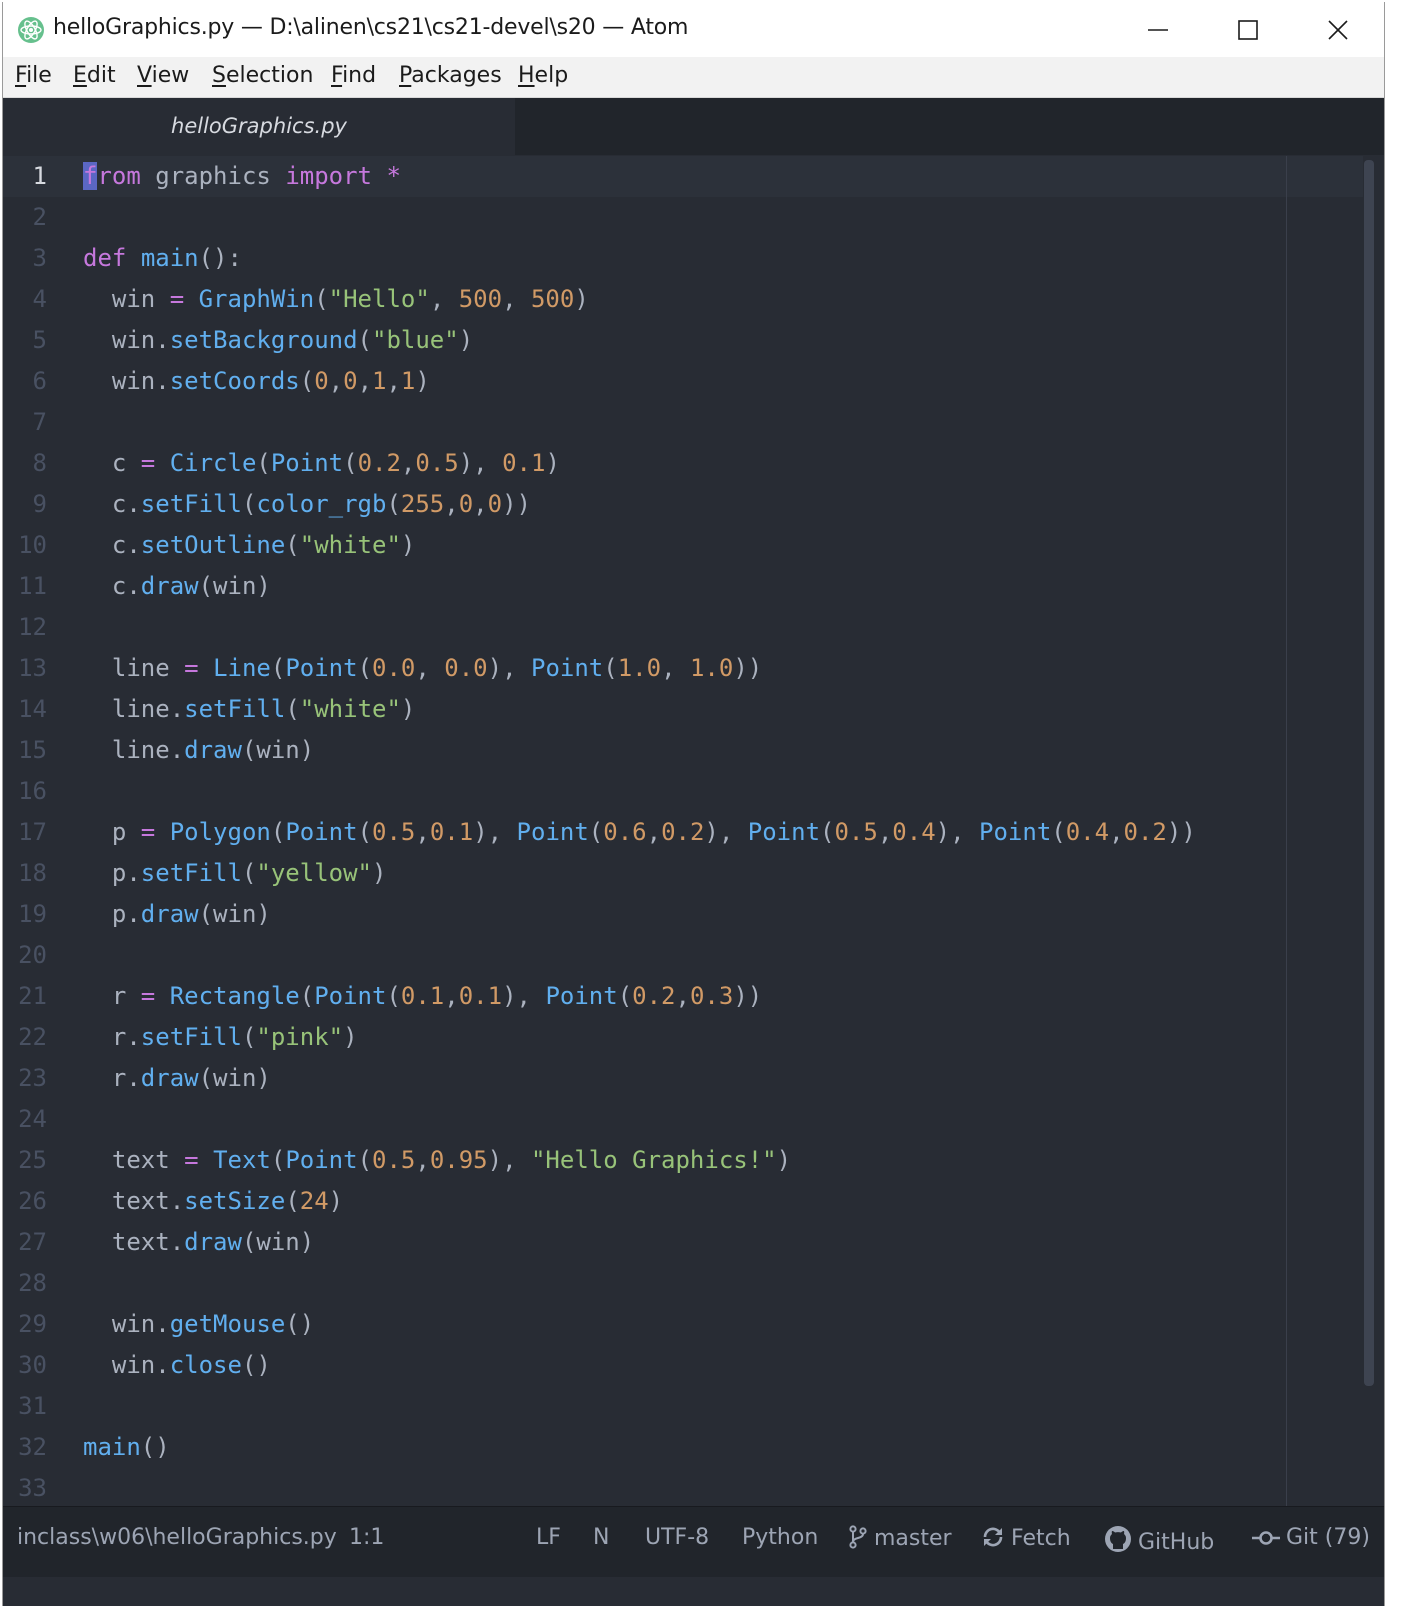  I want to click on code-line: text.draw(win), so click(199, 1242).